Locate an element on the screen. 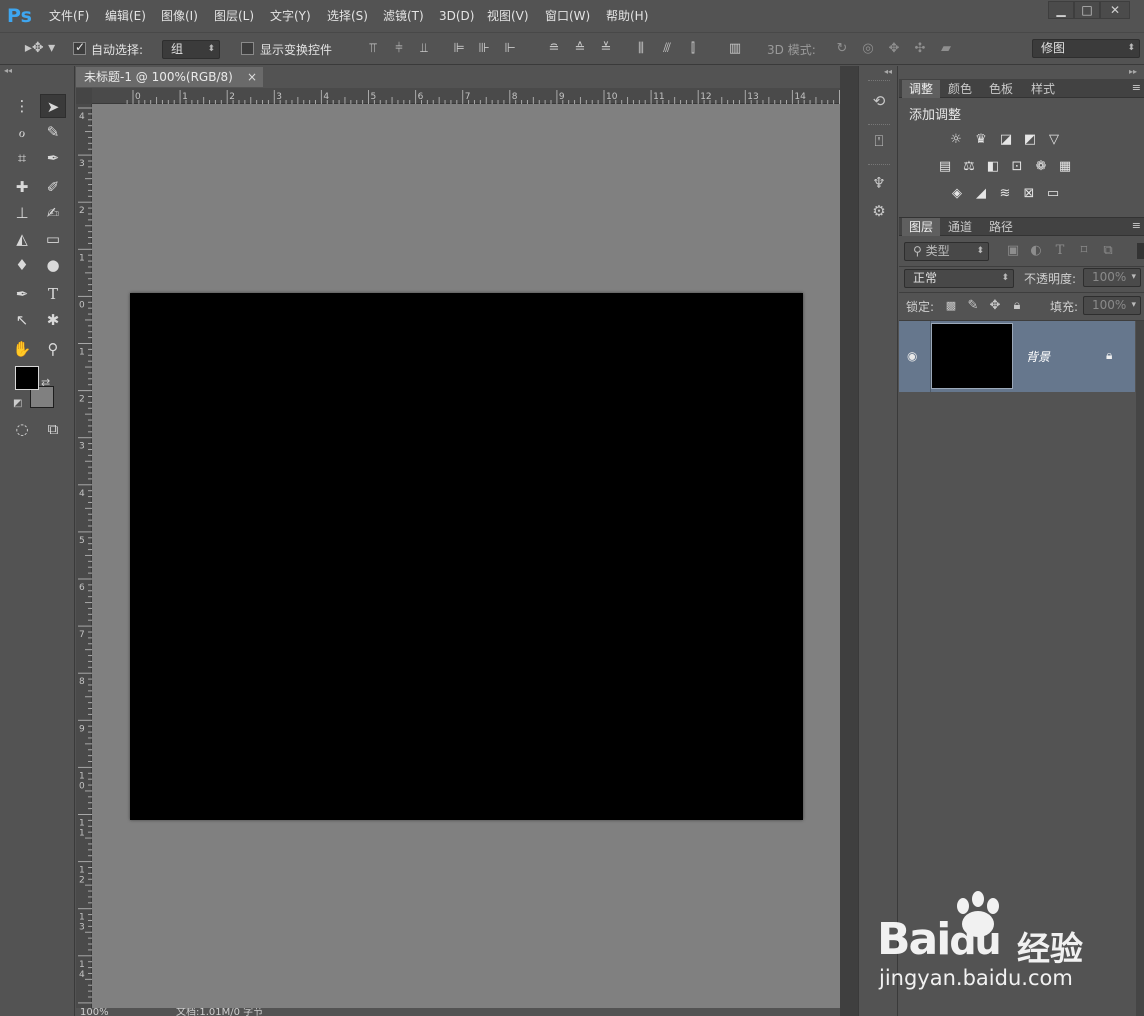  color-balance-icon: ⚖ is located at coordinates (969, 167).